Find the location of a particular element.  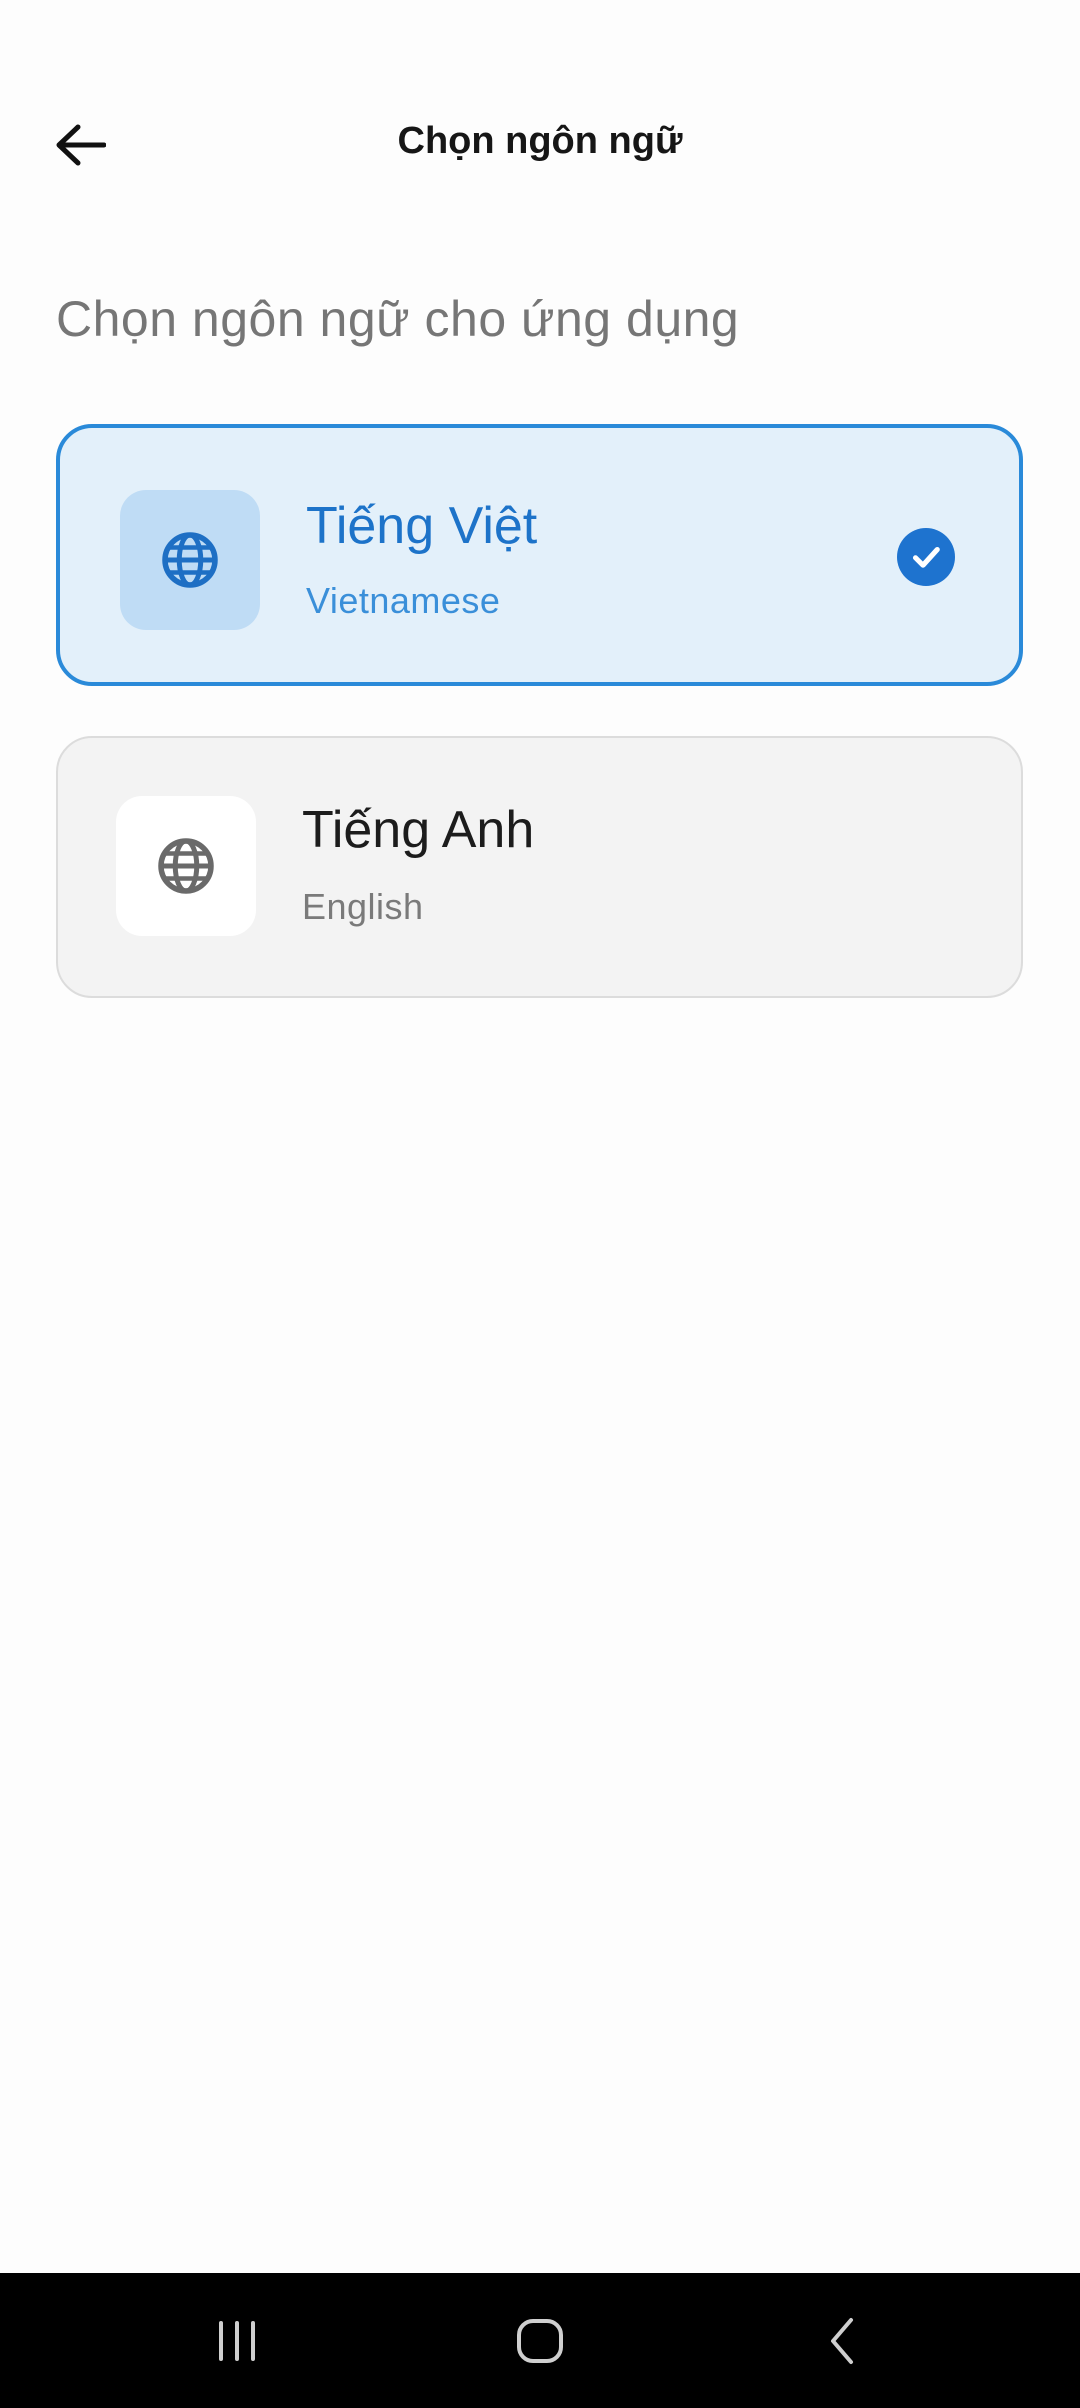

language-subtitle: Vietnamese is located at coordinates (403, 600).